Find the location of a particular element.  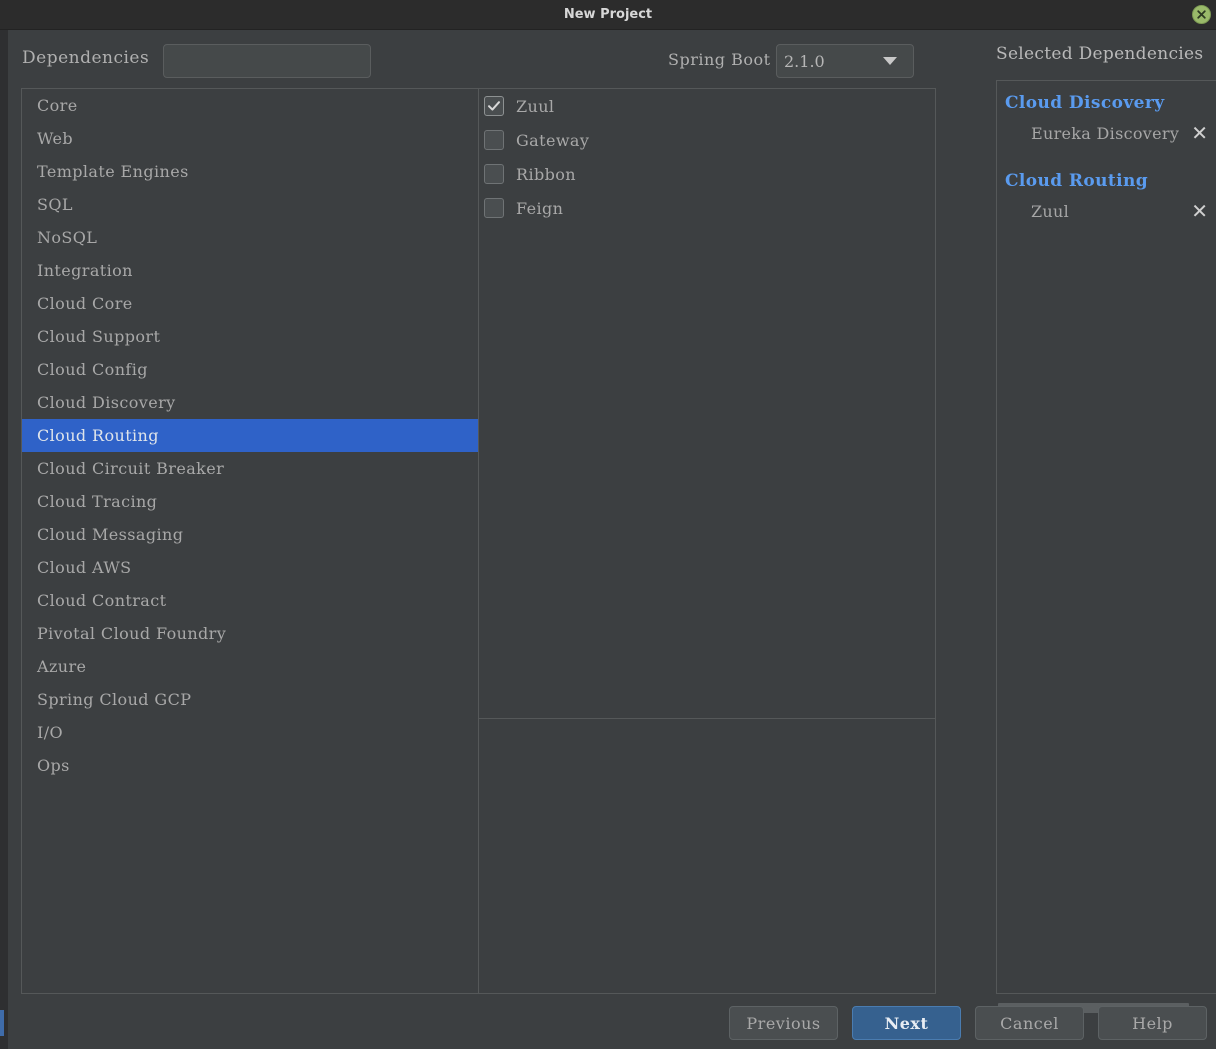

cancel-button: Cancel is located at coordinates (1029, 1023).